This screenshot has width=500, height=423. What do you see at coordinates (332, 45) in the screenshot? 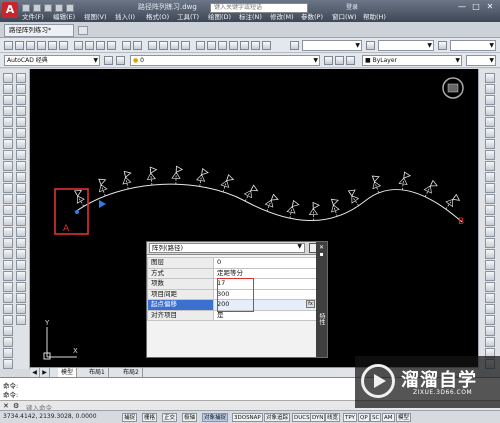
I see `text-style-dropdown: ▼` at bounding box center [332, 45].